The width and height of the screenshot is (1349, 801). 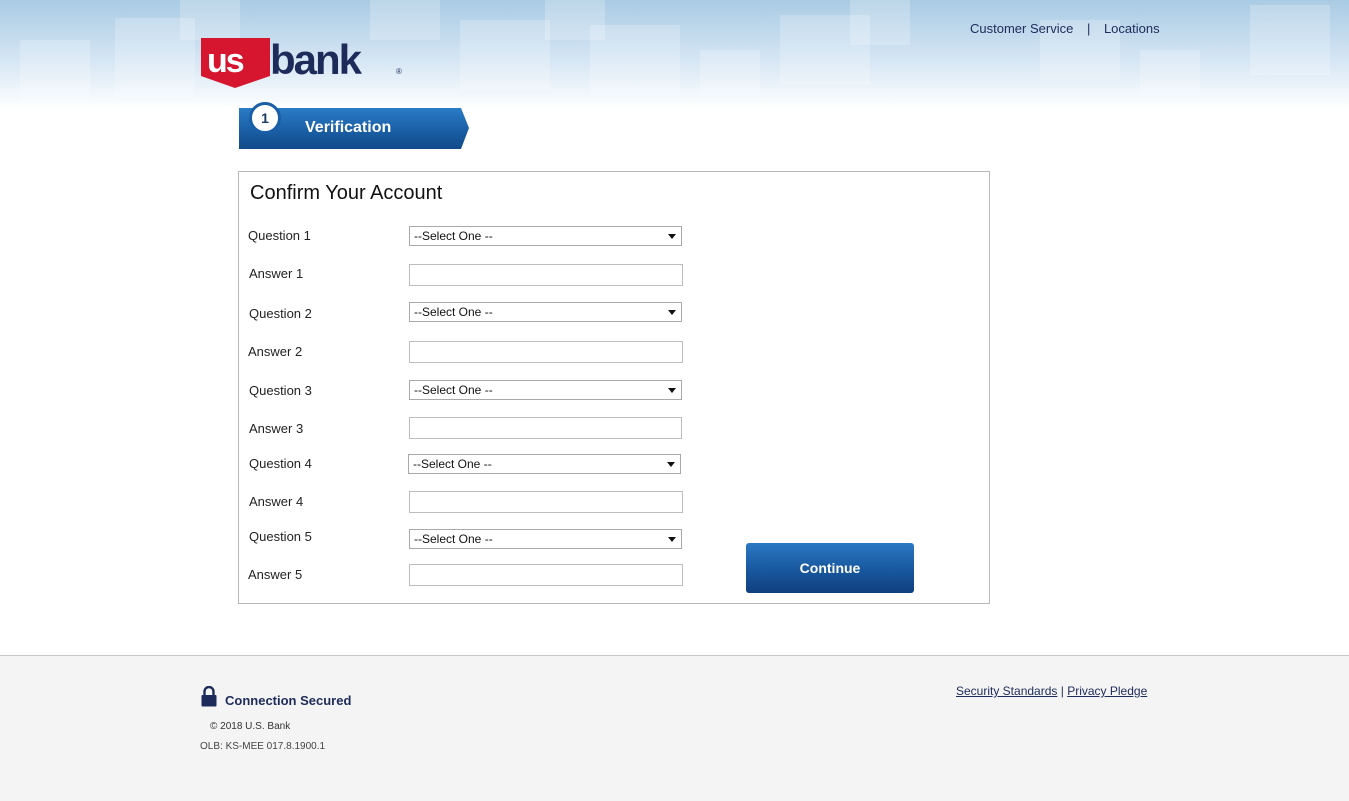 What do you see at coordinates (545, 390) in the screenshot?
I see `question-3-select: --Select One --` at bounding box center [545, 390].